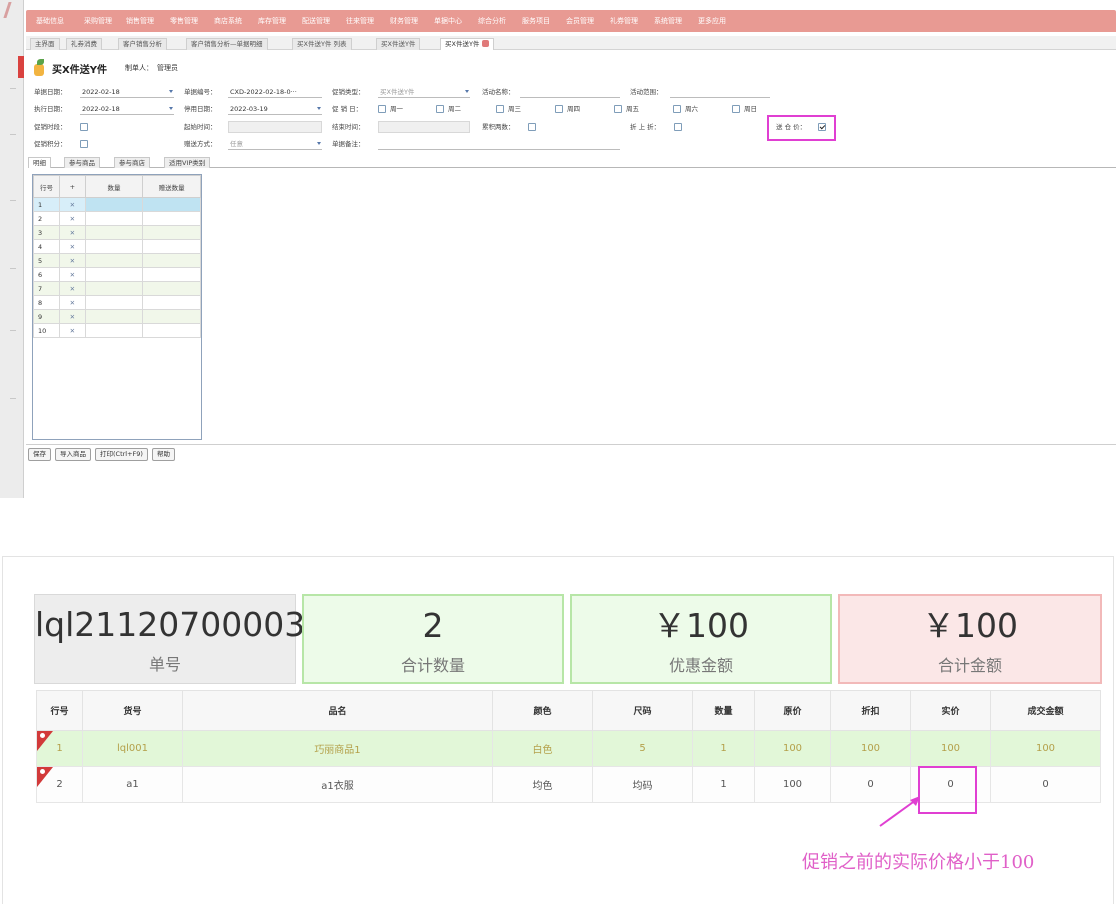 This screenshot has height=904, width=1120. What do you see at coordinates (624, 21) in the screenshot?
I see `menu-item: 礼券管理` at bounding box center [624, 21].